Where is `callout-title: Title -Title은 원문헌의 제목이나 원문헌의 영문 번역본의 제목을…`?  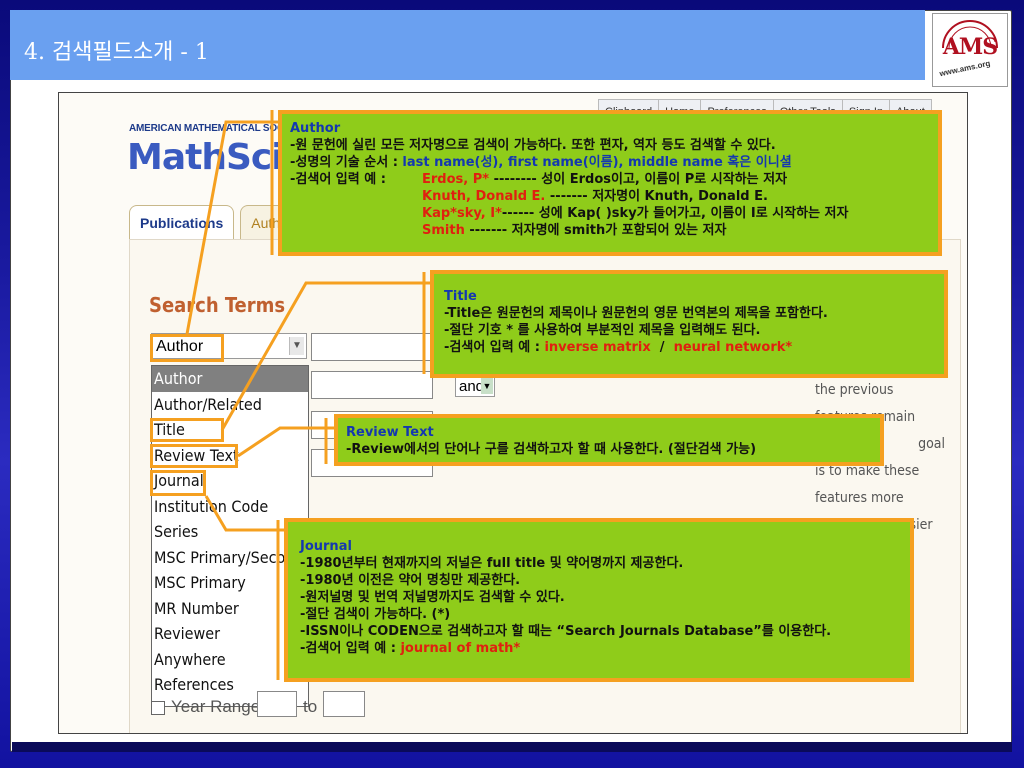 callout-title: Title -Title은 원문헌의 제목이나 원문헌의 영문 번역본의 제목을… is located at coordinates (689, 324).